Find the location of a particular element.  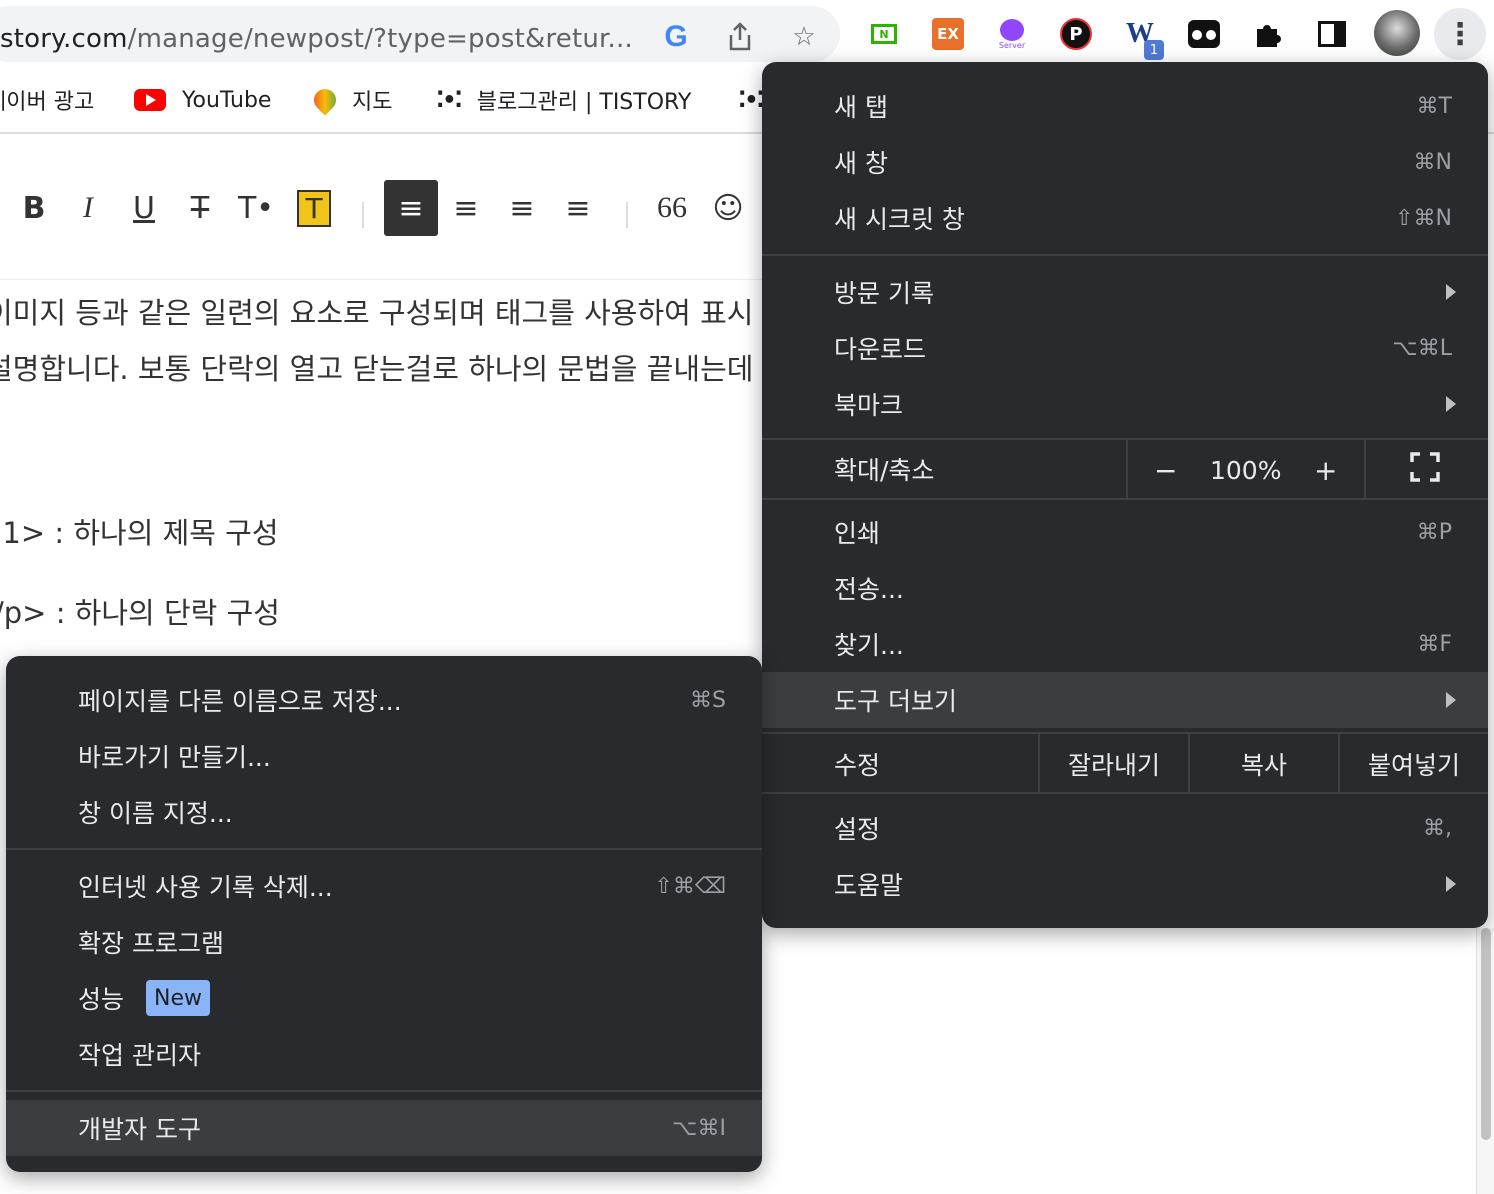

more-menu-icon: ⋮ is located at coordinates (1460, 34).